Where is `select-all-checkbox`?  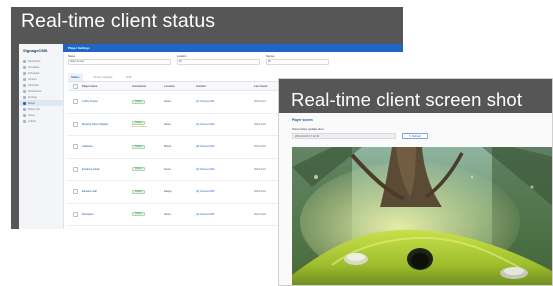
select-all-checkbox is located at coordinates (75, 86).